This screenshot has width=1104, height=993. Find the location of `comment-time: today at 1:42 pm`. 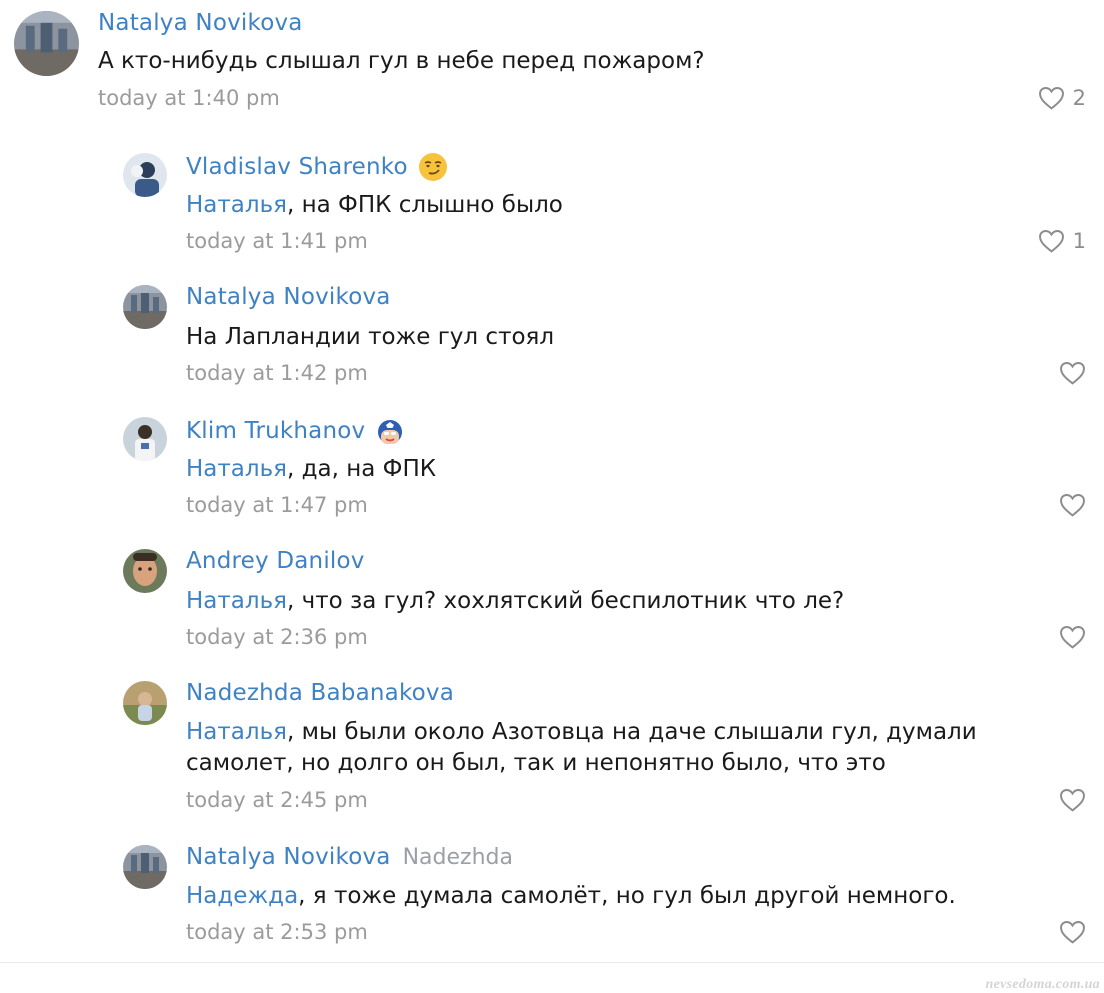

comment-time: today at 1:42 pm is located at coordinates (277, 373).